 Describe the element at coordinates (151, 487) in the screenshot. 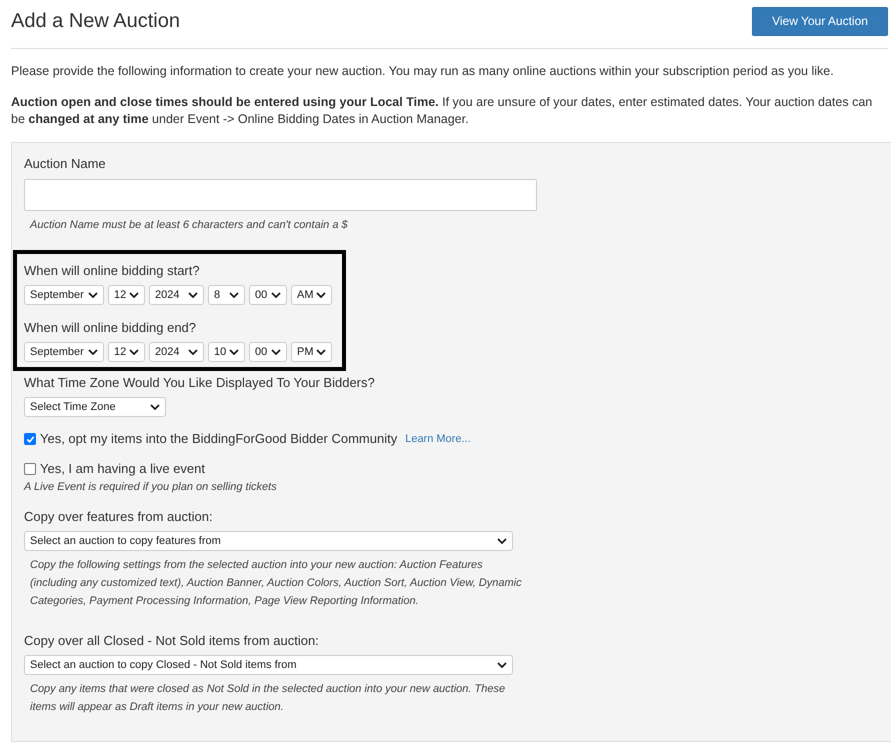

I see `help-text: A Live Event is required if you plan on selling tickets` at that location.